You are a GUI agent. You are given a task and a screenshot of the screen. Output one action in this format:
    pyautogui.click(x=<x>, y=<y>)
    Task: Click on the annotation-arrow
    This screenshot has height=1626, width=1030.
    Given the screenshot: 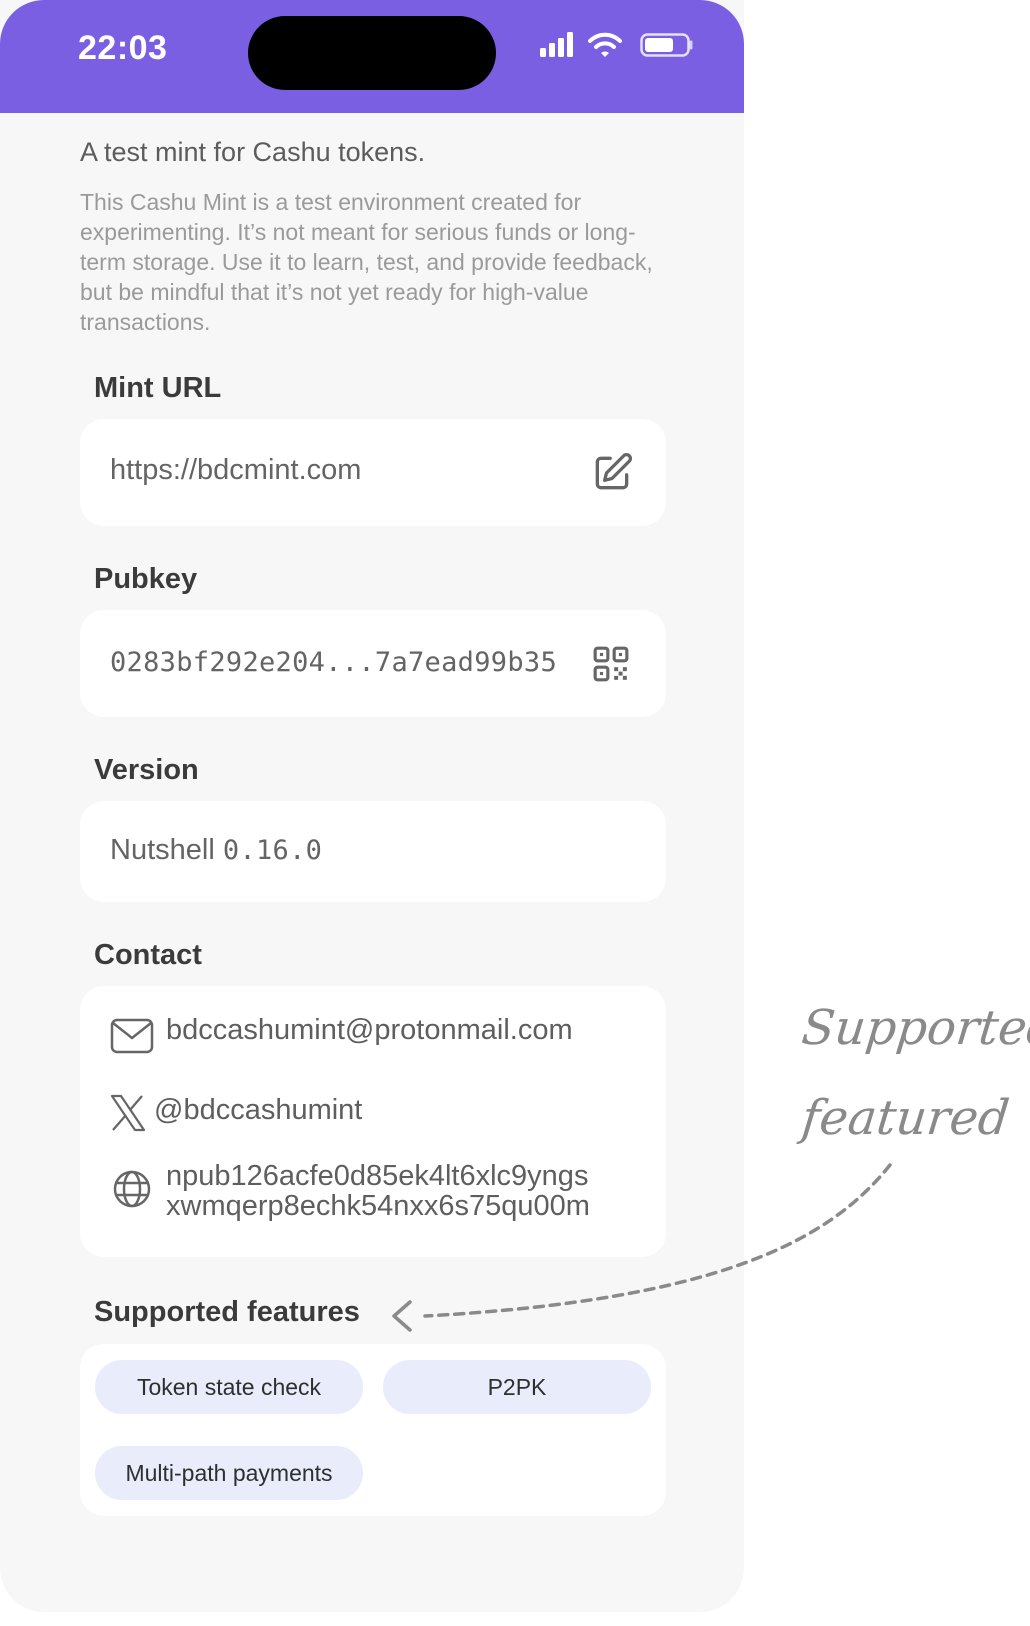 What is the action you would take?
    pyautogui.click(x=642, y=1247)
    